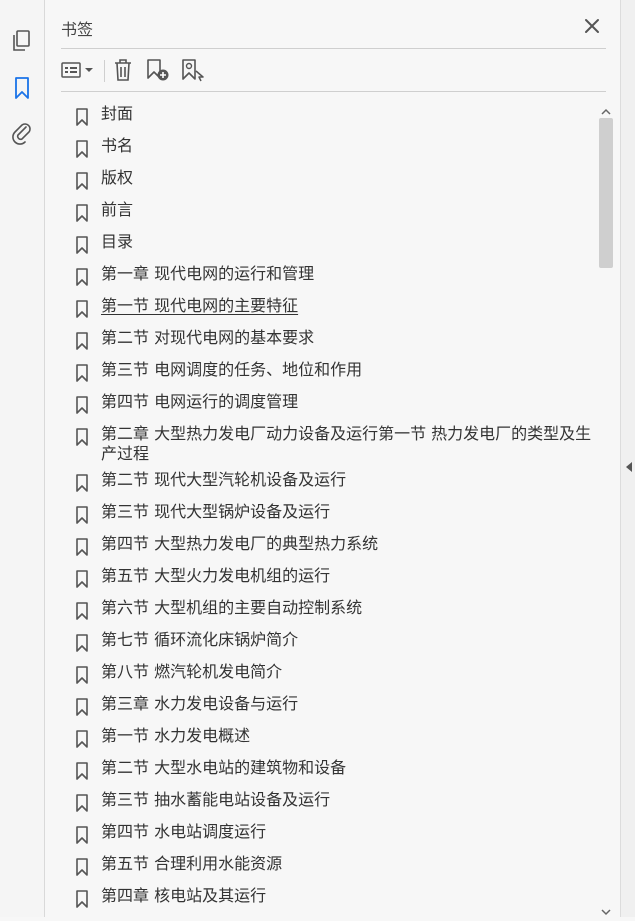  I want to click on bookmark-label: 第一章 现代电网的运行和管理, so click(208, 273).